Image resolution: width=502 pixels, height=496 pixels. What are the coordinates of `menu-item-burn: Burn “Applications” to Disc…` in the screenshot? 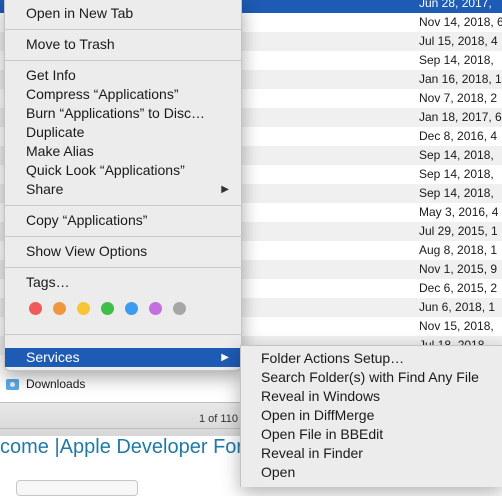 It's located at (123, 113).